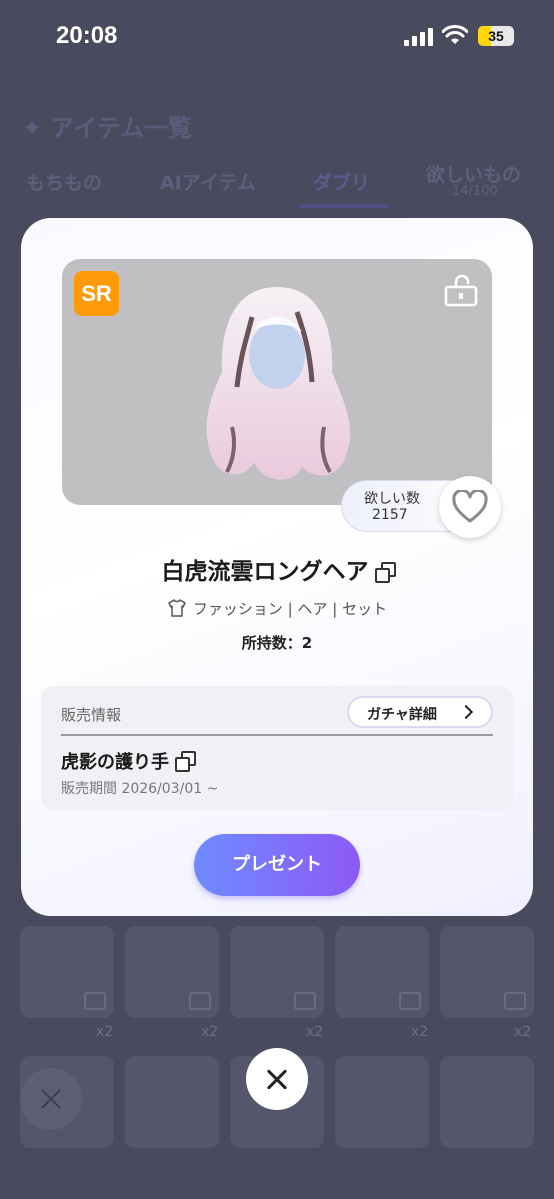  I want to click on status-bar: 20:08 35, so click(277, 36).